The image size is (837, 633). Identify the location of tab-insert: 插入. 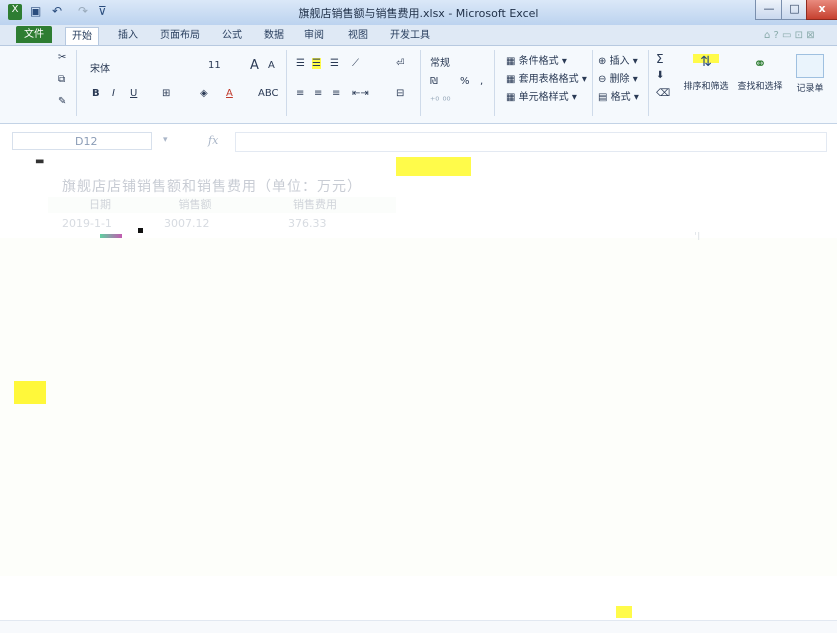
(128, 35).